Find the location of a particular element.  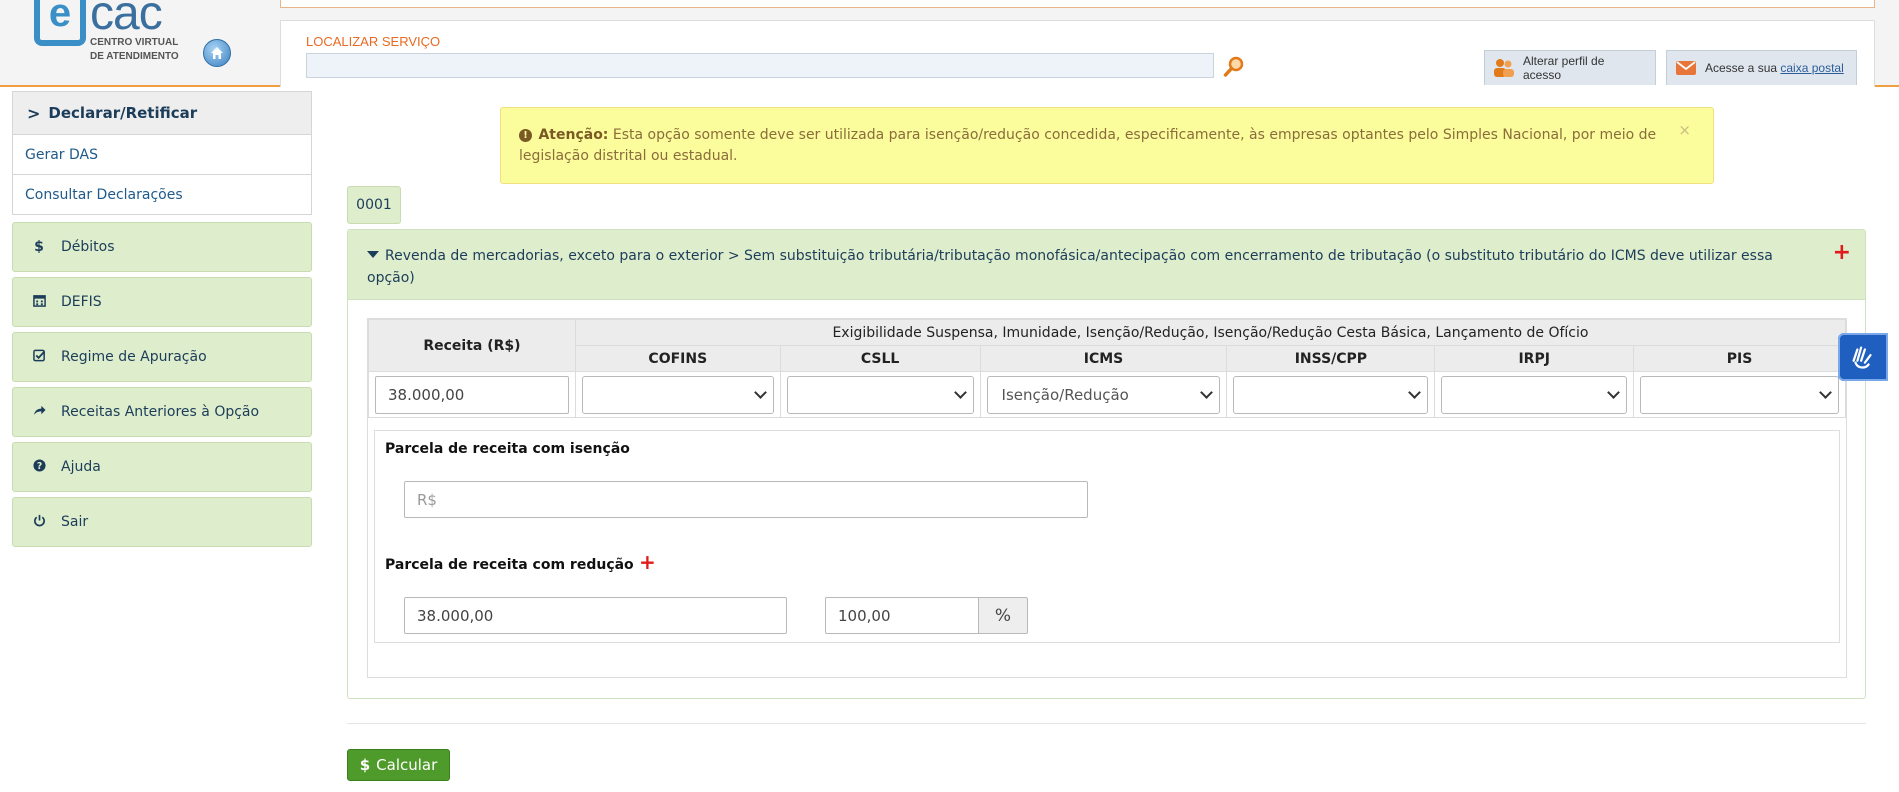

add-reduction-icon: + is located at coordinates (647, 562).